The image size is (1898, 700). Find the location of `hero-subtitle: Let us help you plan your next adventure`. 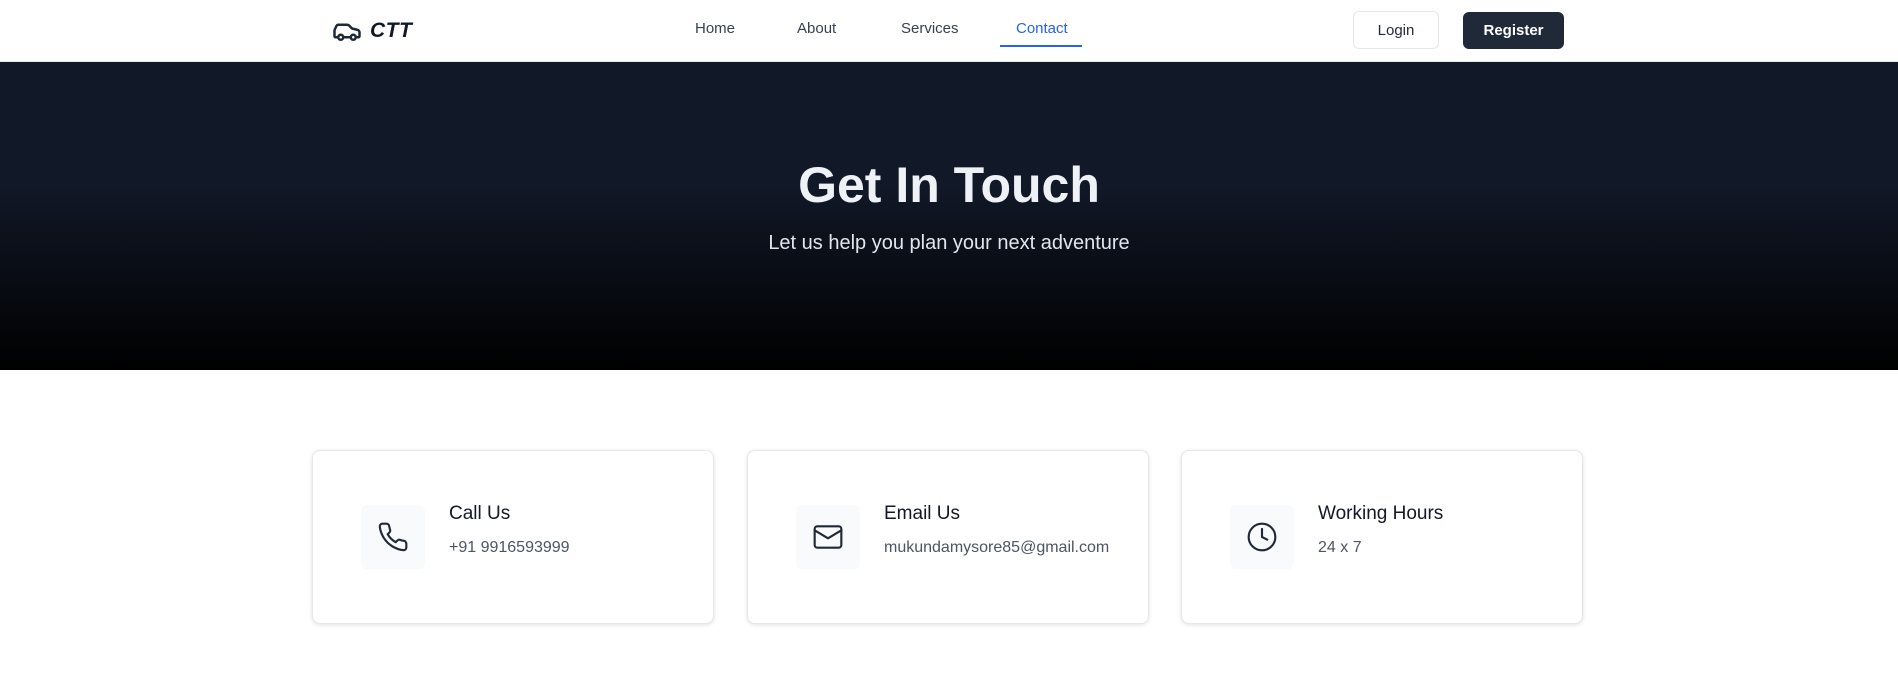

hero-subtitle: Let us help you plan your next adventure is located at coordinates (949, 243).